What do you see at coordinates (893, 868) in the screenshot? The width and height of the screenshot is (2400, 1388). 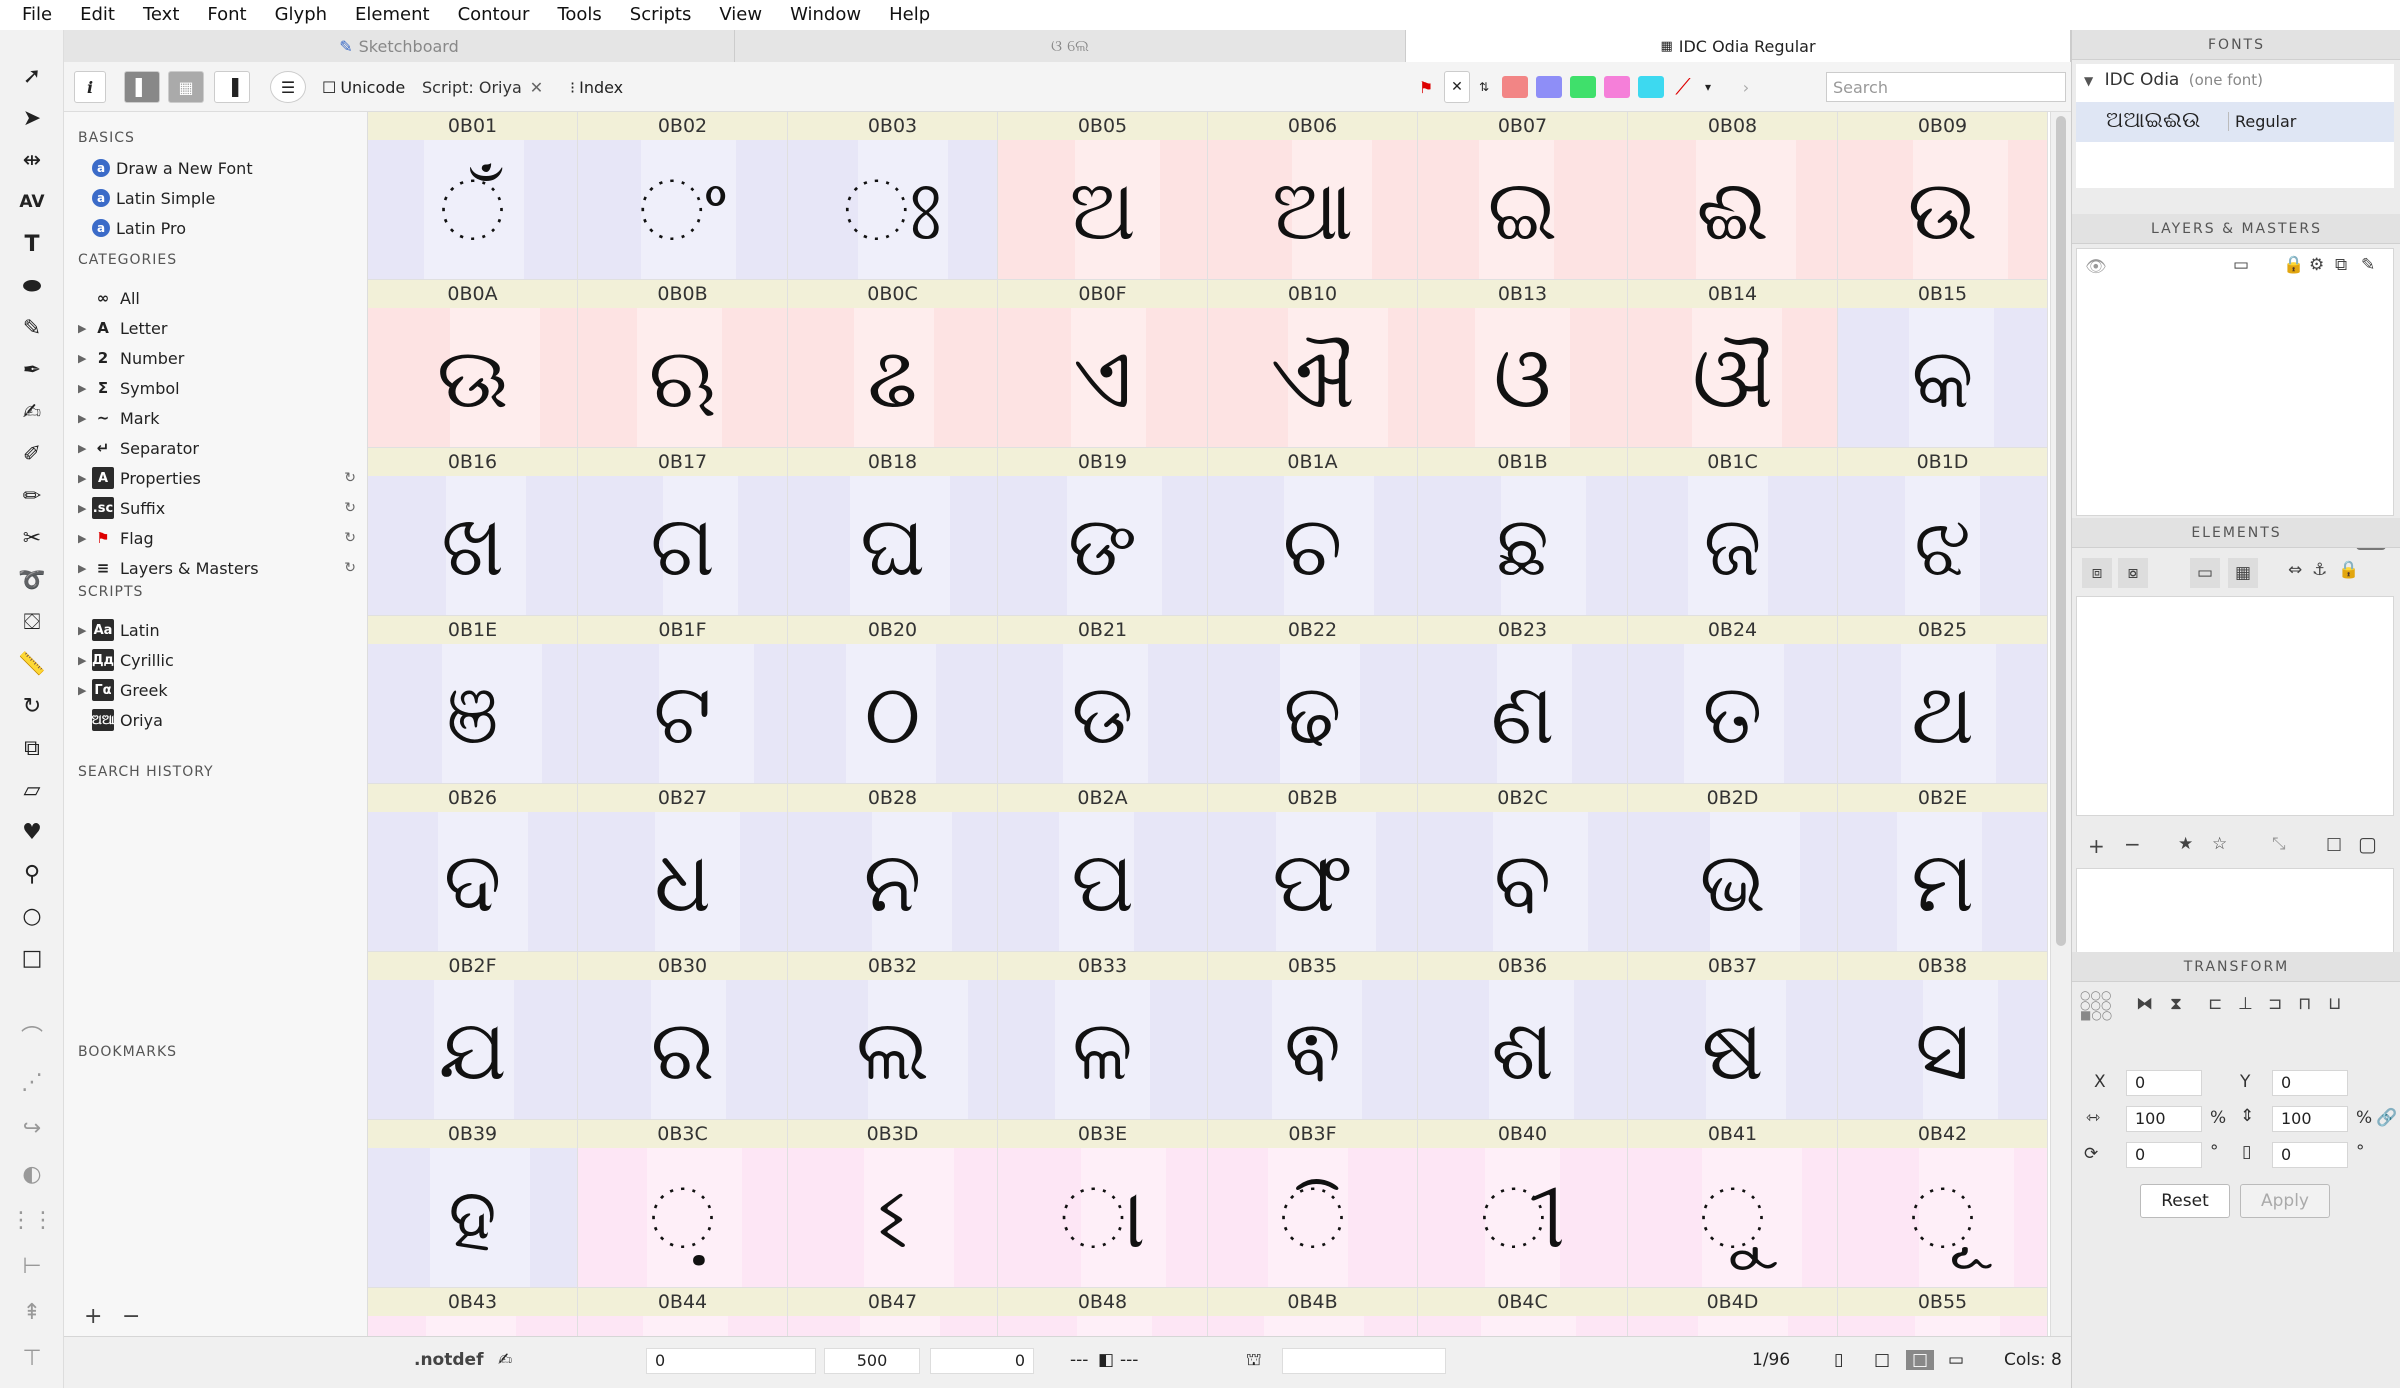 I see `glyph-cell: 0B28 ନ` at bounding box center [893, 868].